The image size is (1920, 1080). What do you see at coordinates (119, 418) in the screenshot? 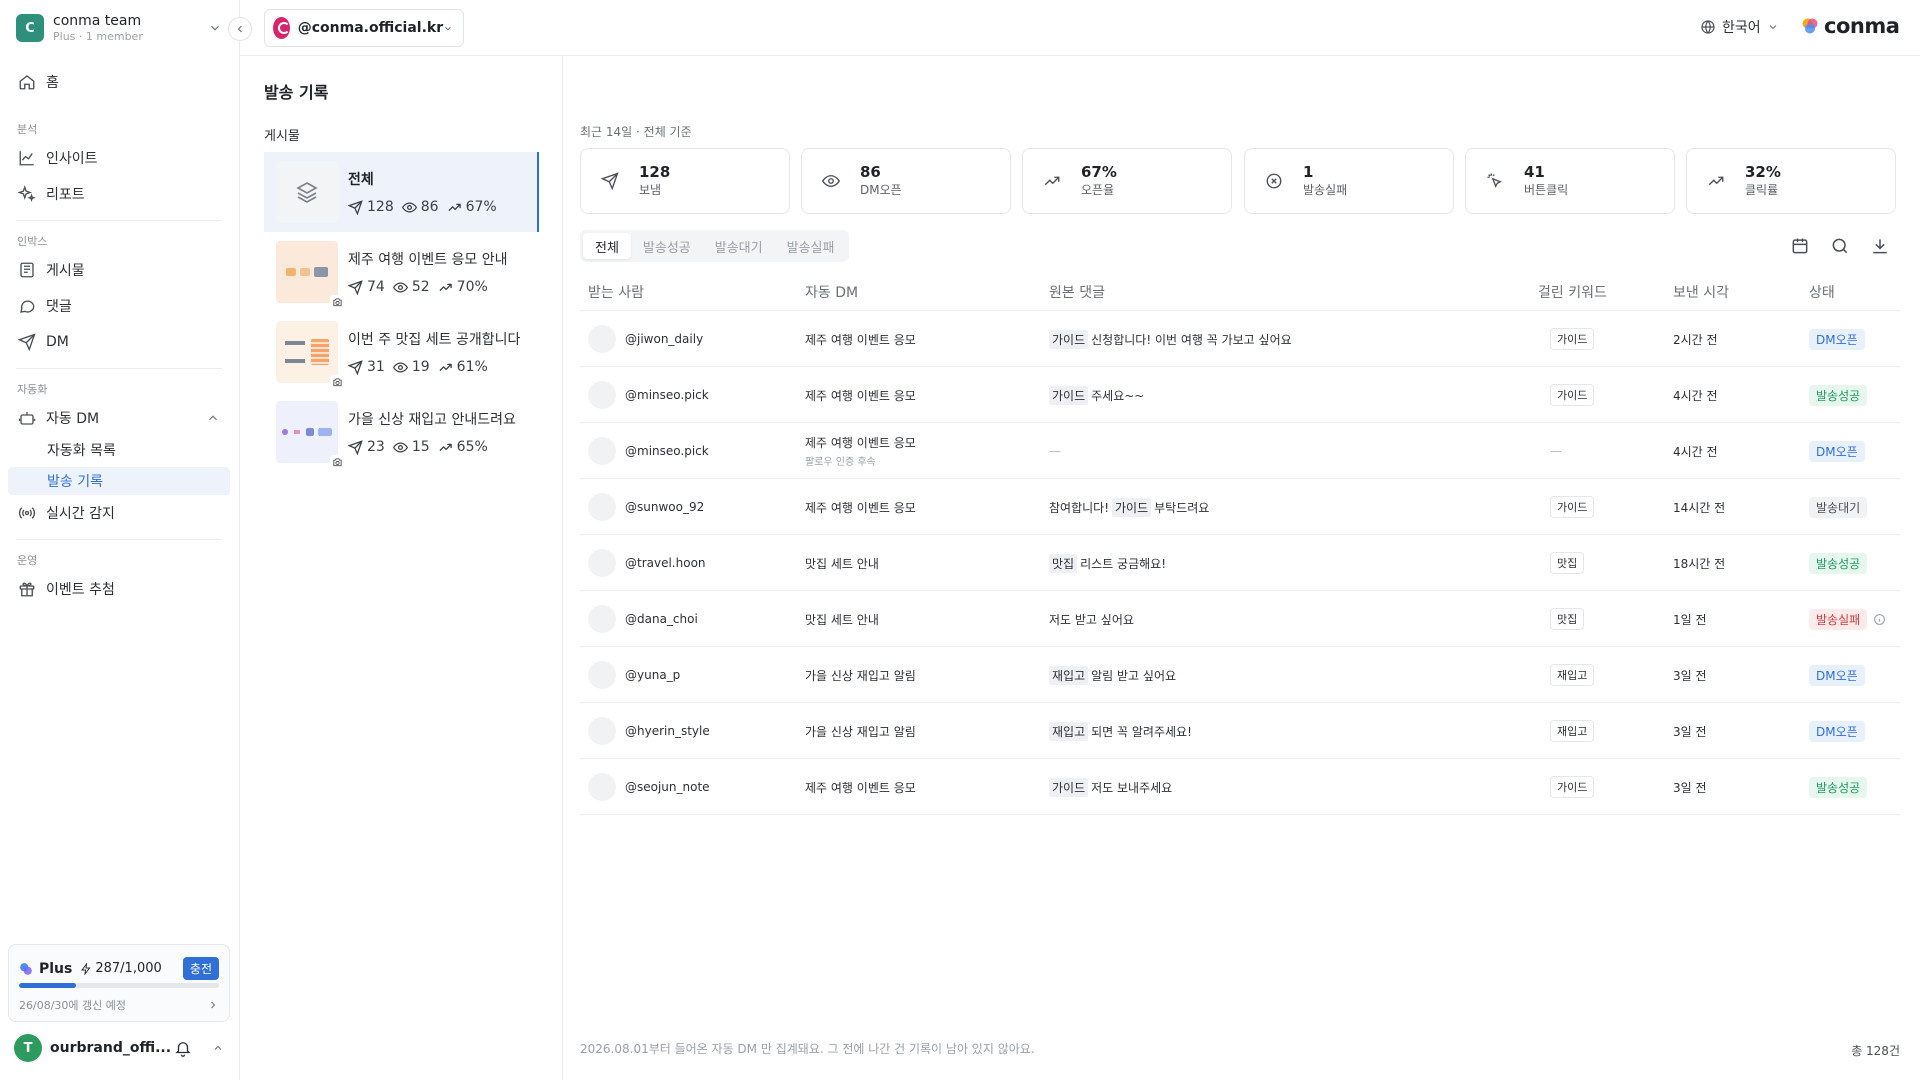
I see `sidebar-item-auto-dm: 자동 DM` at bounding box center [119, 418].